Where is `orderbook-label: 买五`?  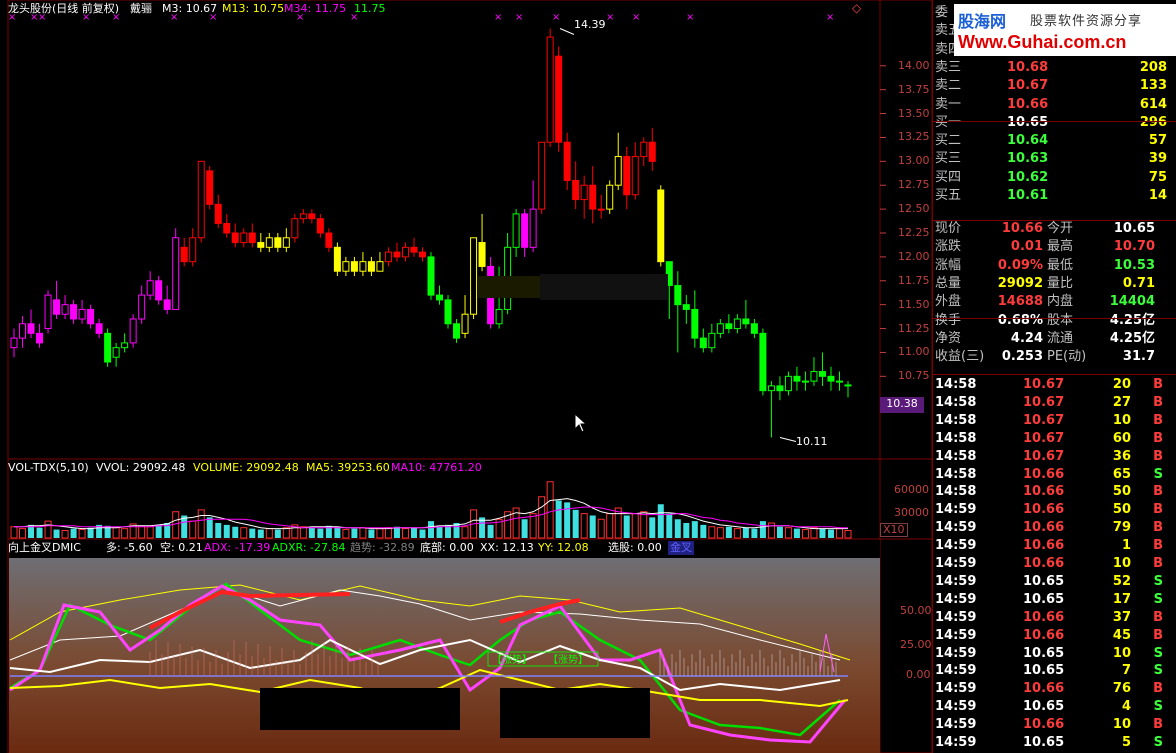
orderbook-label: 买五 is located at coordinates (948, 195).